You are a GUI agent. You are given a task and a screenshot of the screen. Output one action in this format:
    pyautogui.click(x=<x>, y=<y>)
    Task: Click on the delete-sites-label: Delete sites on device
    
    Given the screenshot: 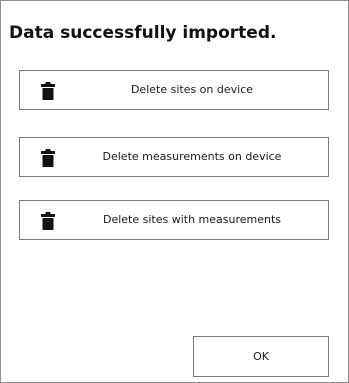 What is the action you would take?
    pyautogui.click(x=192, y=89)
    